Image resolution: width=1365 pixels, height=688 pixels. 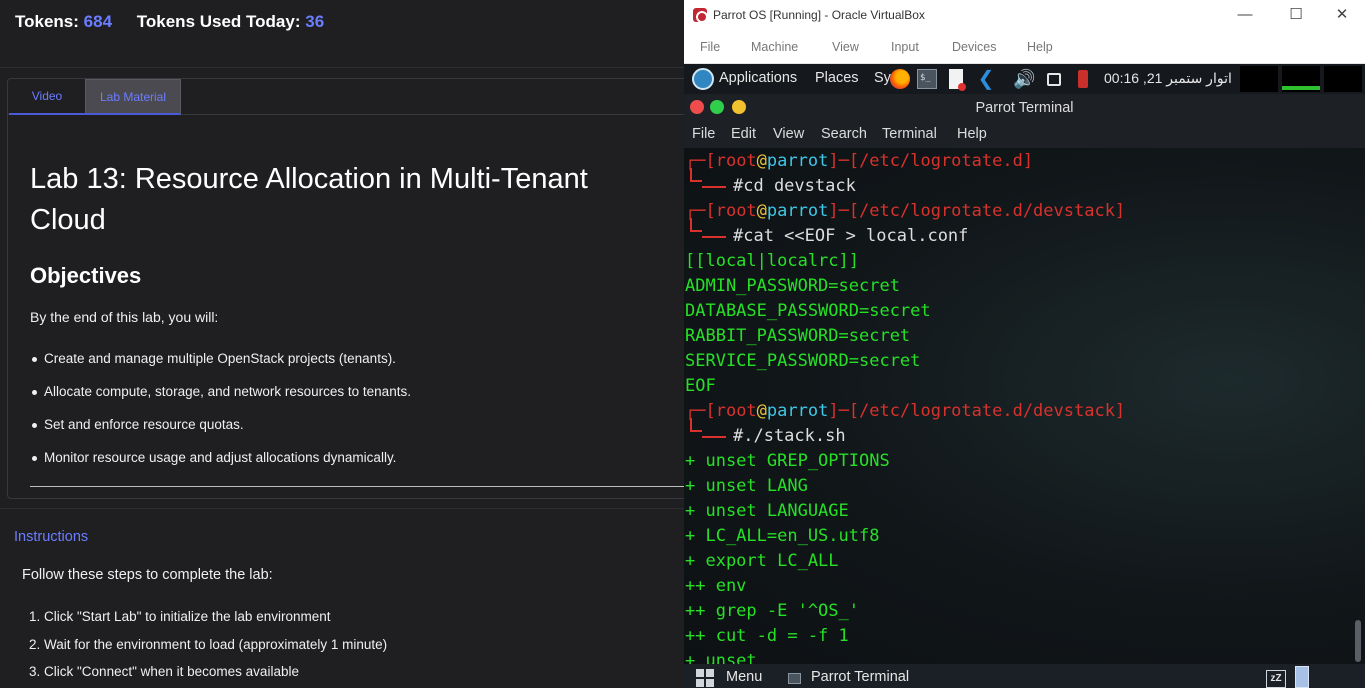 I want to click on virtualbox-menubar: File Machine View Input Devices Help, so click(x=1024, y=48).